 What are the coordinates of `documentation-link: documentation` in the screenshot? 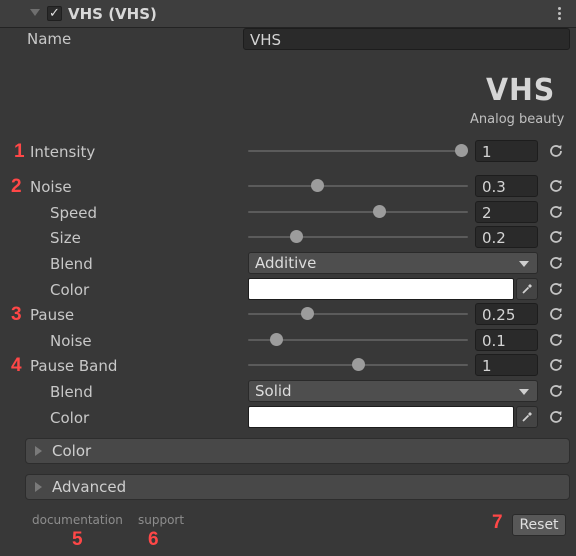 It's located at (77, 520).